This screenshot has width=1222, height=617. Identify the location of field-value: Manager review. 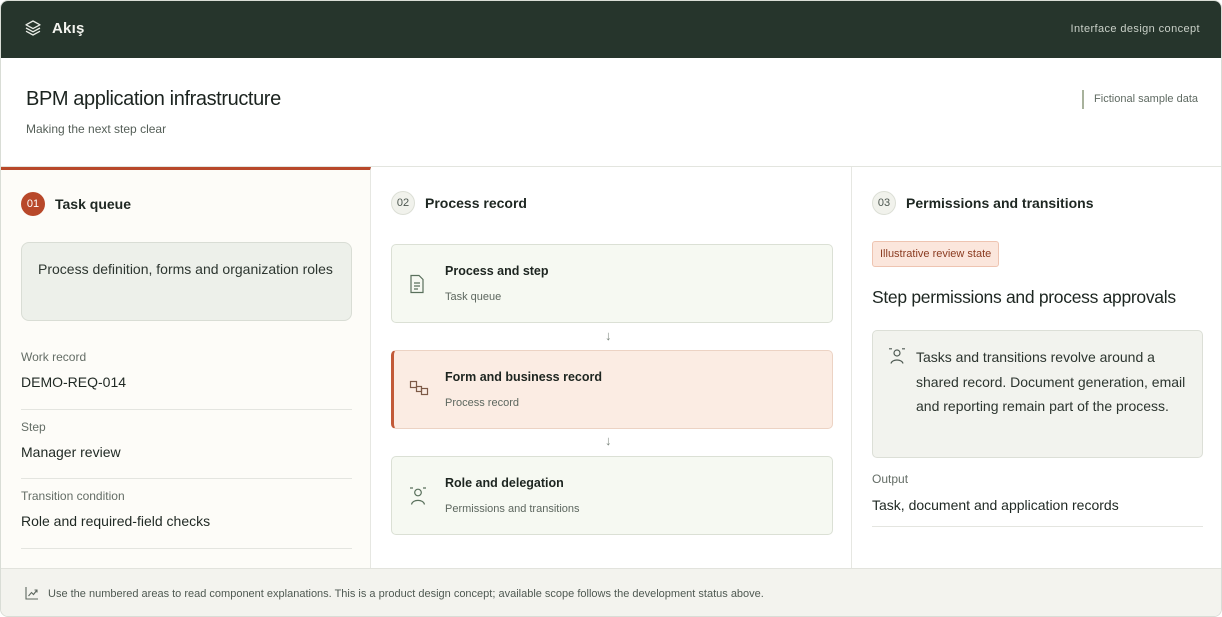
(71, 452).